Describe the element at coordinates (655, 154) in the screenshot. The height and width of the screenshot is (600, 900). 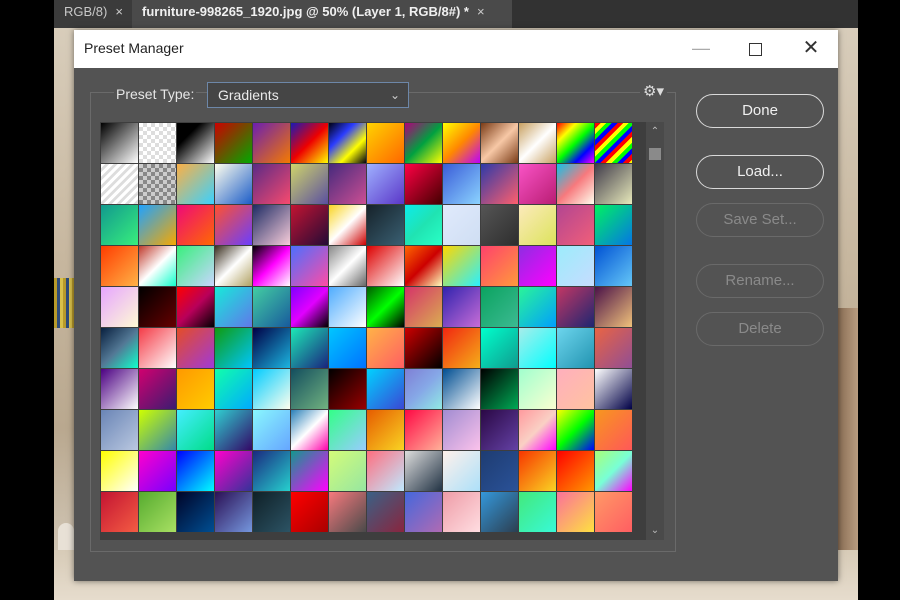
I see `scroll-thumb` at that location.